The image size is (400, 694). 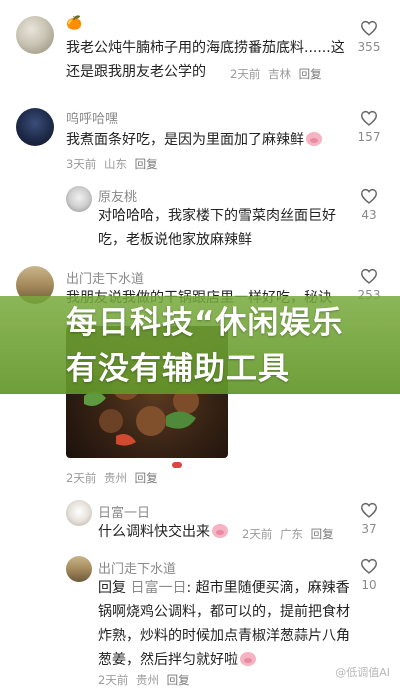 I want to click on image-indicator, so click(x=177, y=465).